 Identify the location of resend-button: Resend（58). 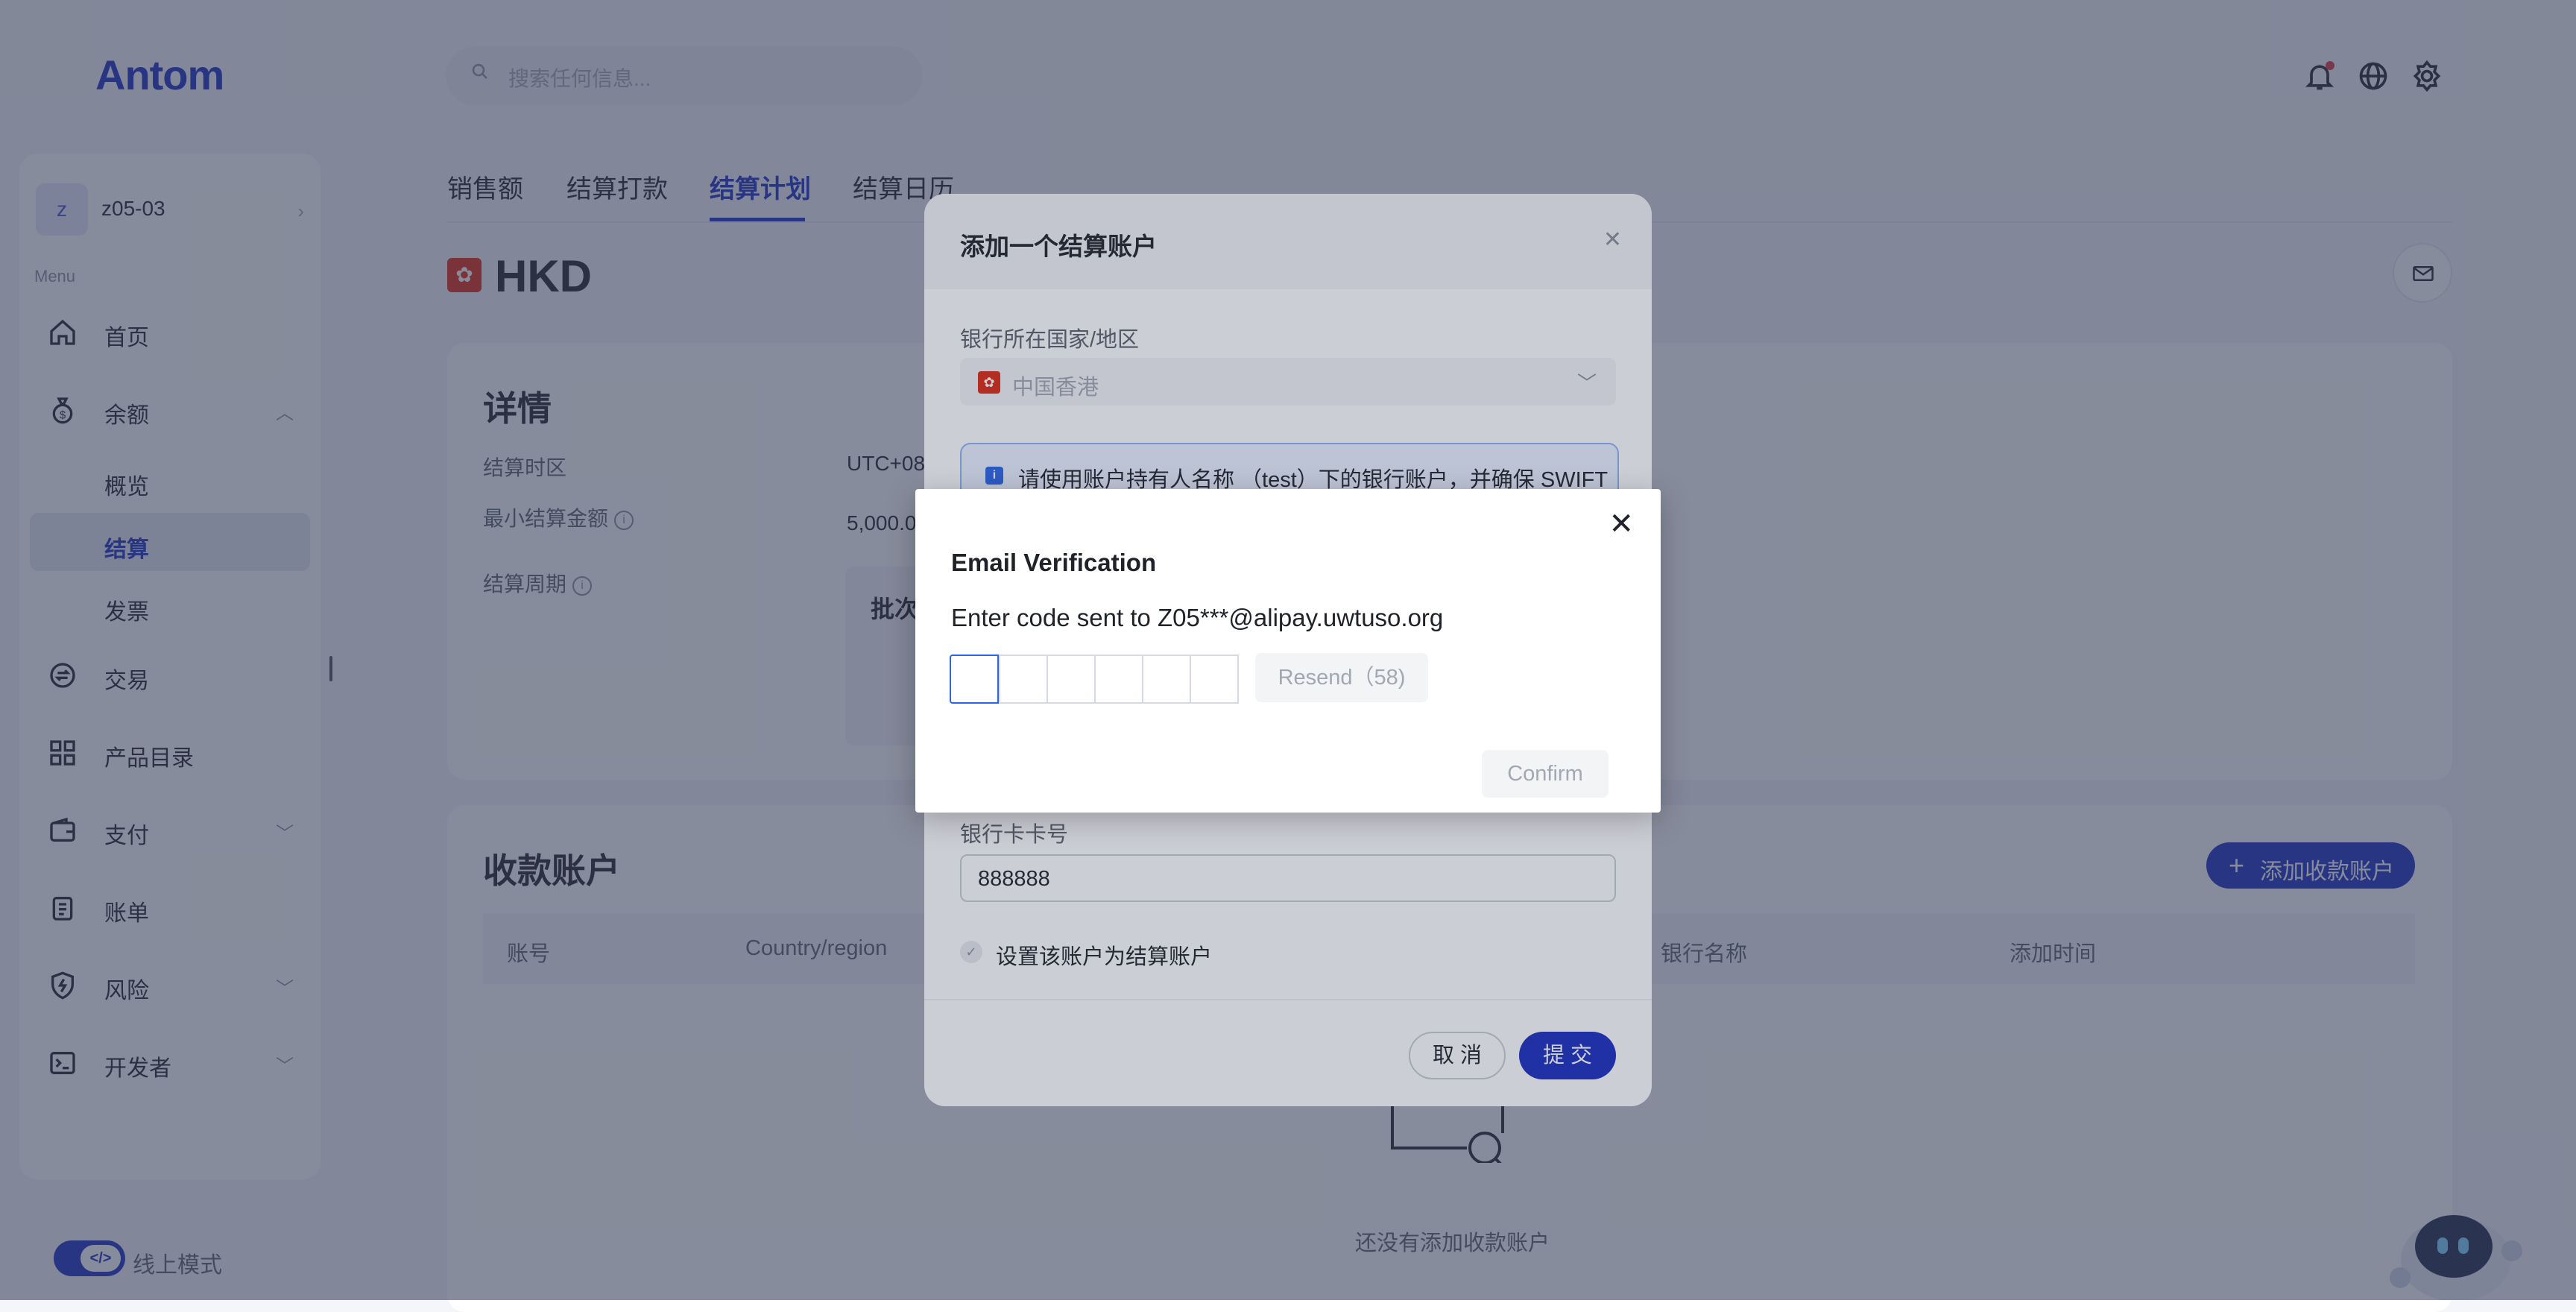
(1341, 677).